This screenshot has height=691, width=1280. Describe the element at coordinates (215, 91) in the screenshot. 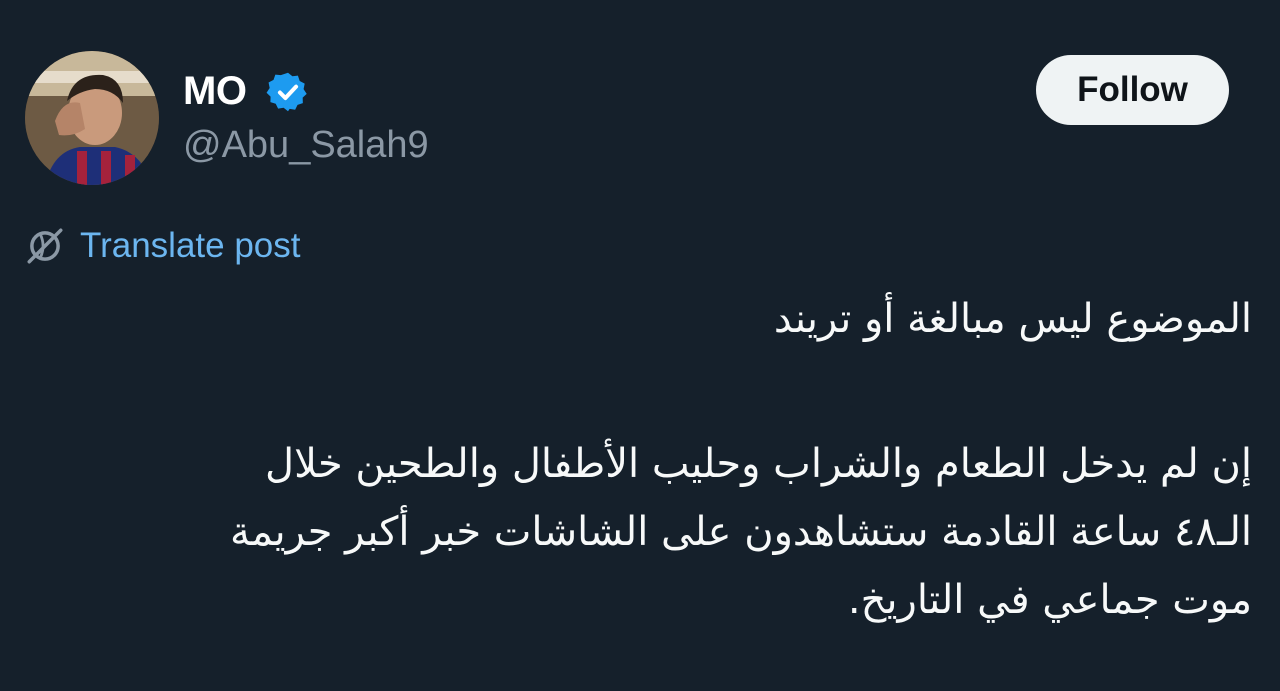

I see `display-name: MO` at that location.